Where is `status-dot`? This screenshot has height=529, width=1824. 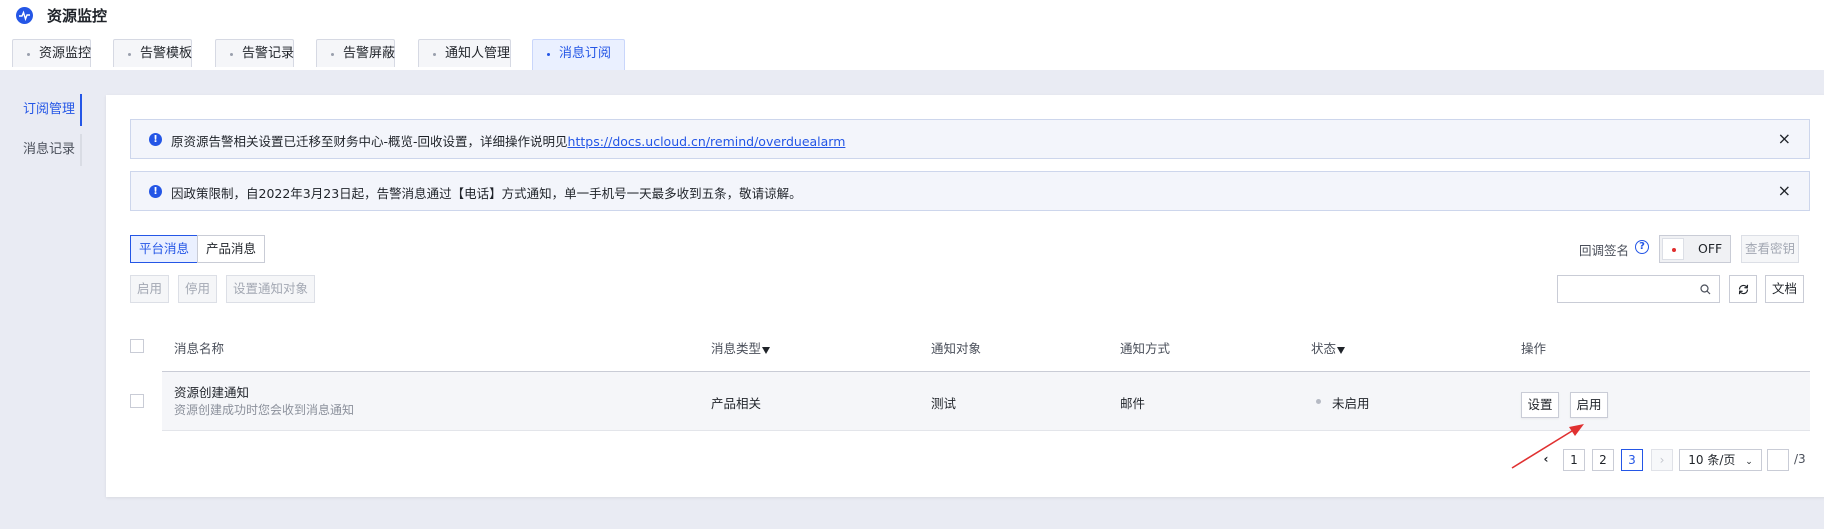
status-dot is located at coordinates (1318, 401).